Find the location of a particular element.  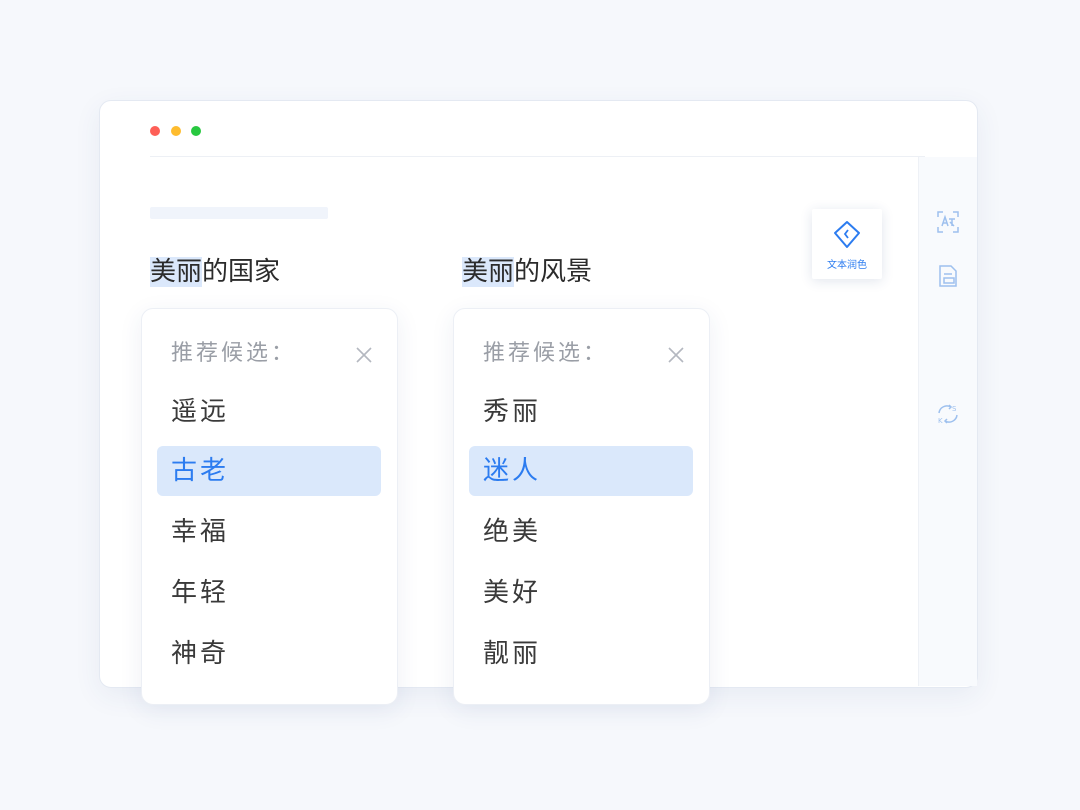

candidate-item-selected: 迷人 is located at coordinates (581, 471).